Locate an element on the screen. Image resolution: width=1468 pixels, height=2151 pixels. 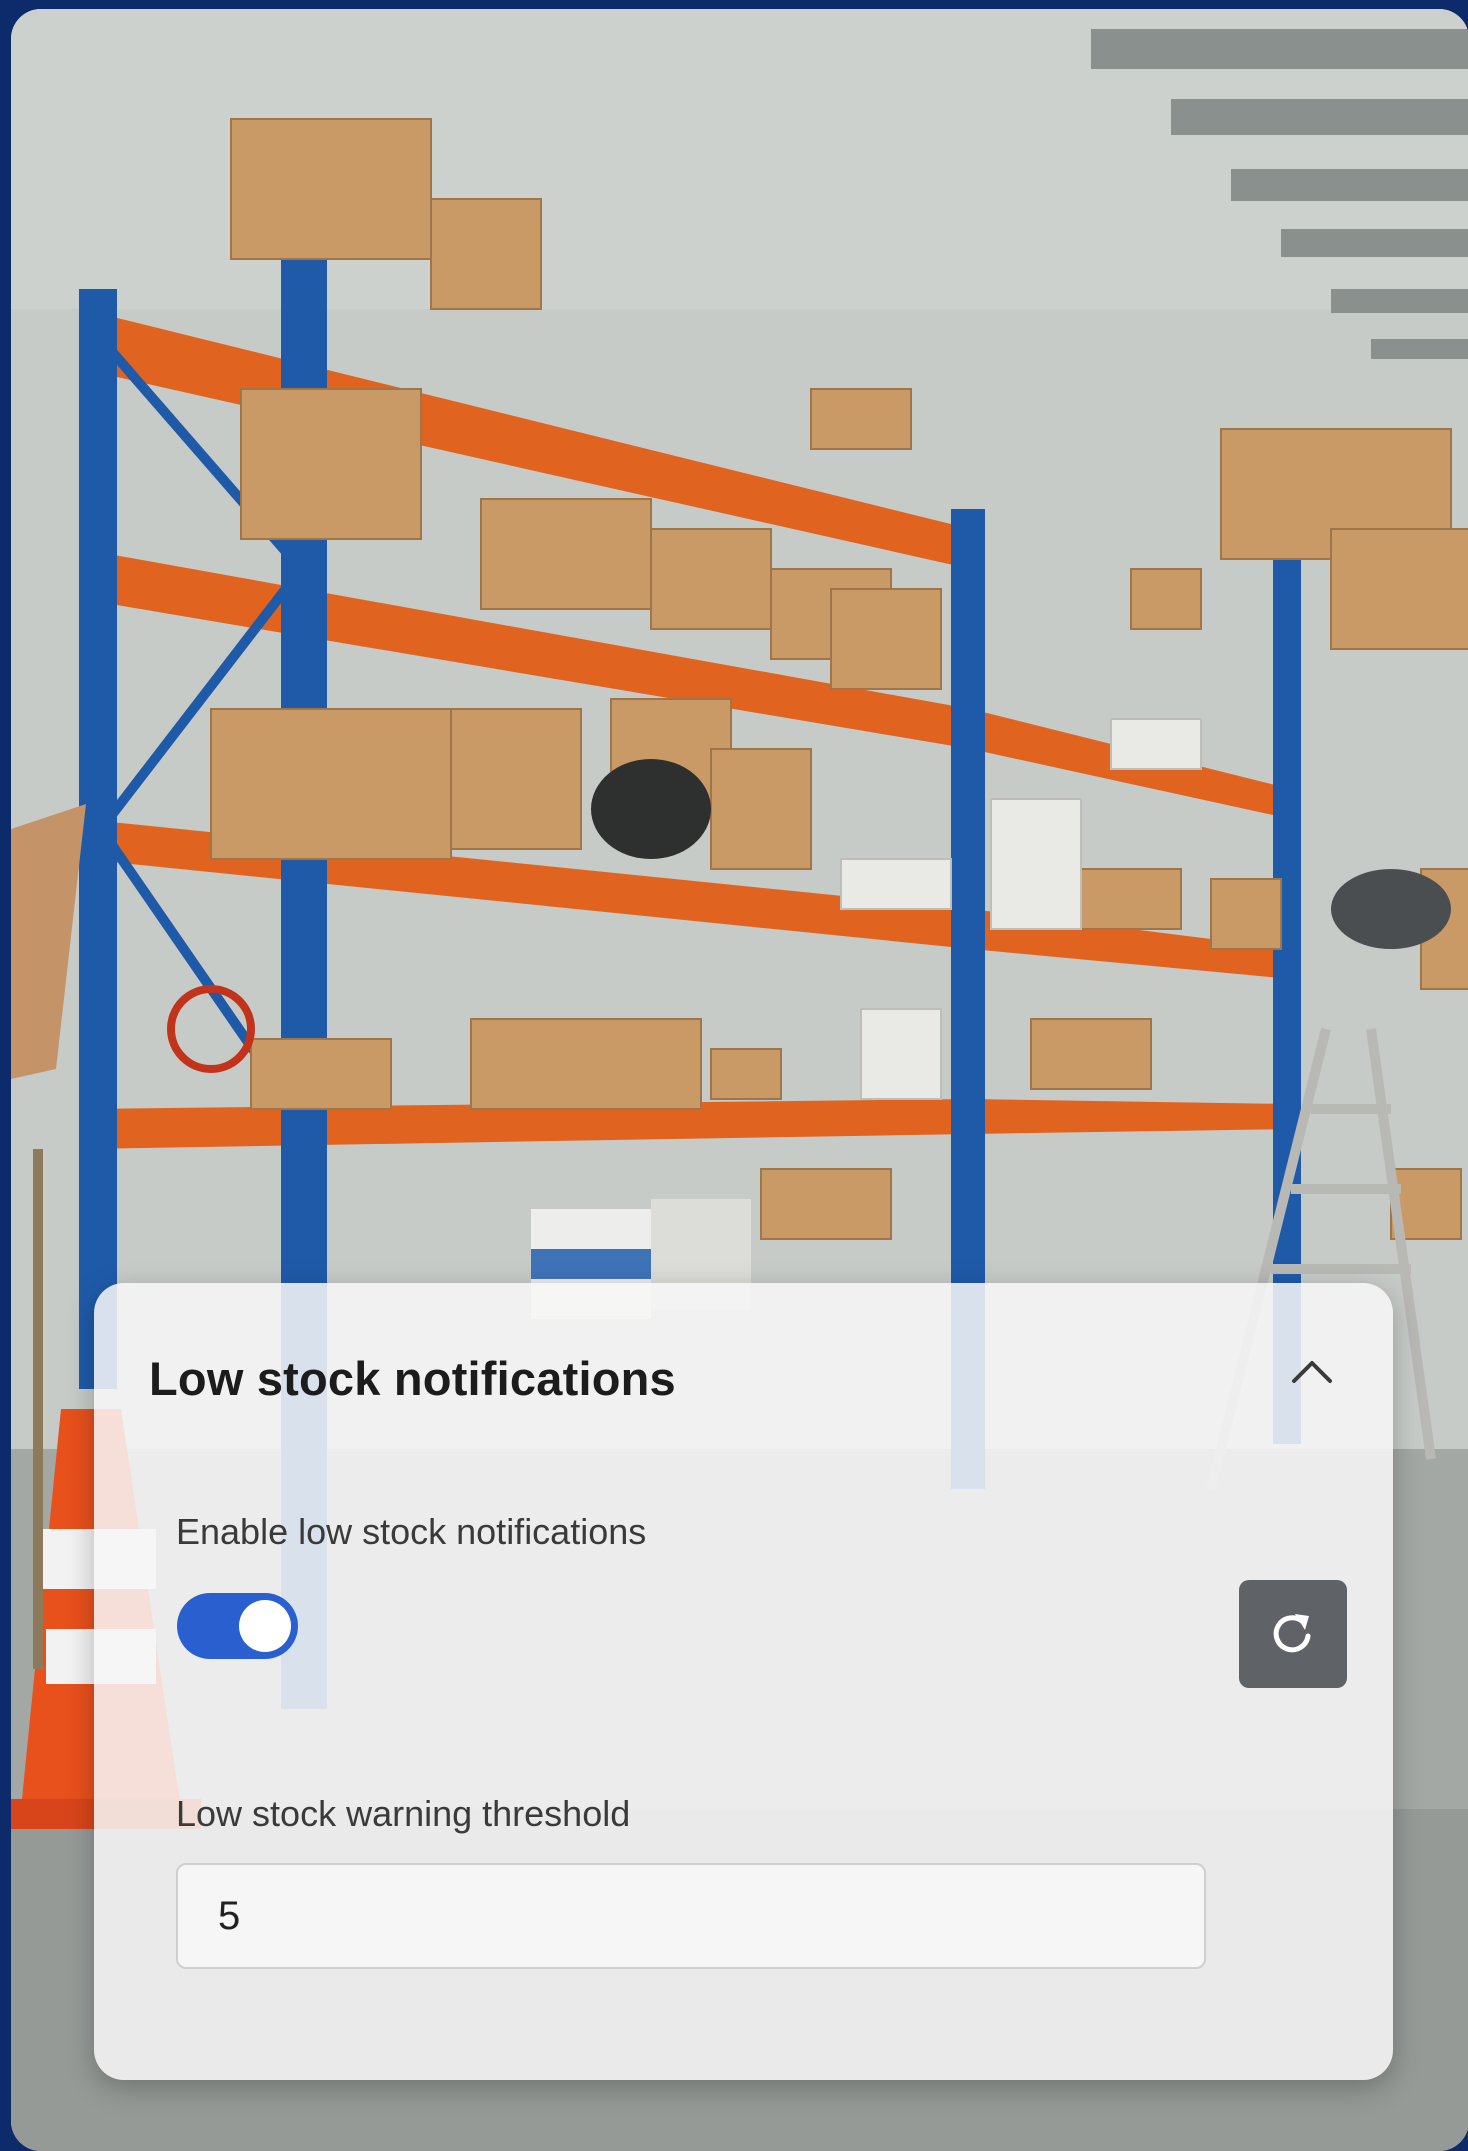
card-title: Low stock notifications is located at coordinates (412, 1378).